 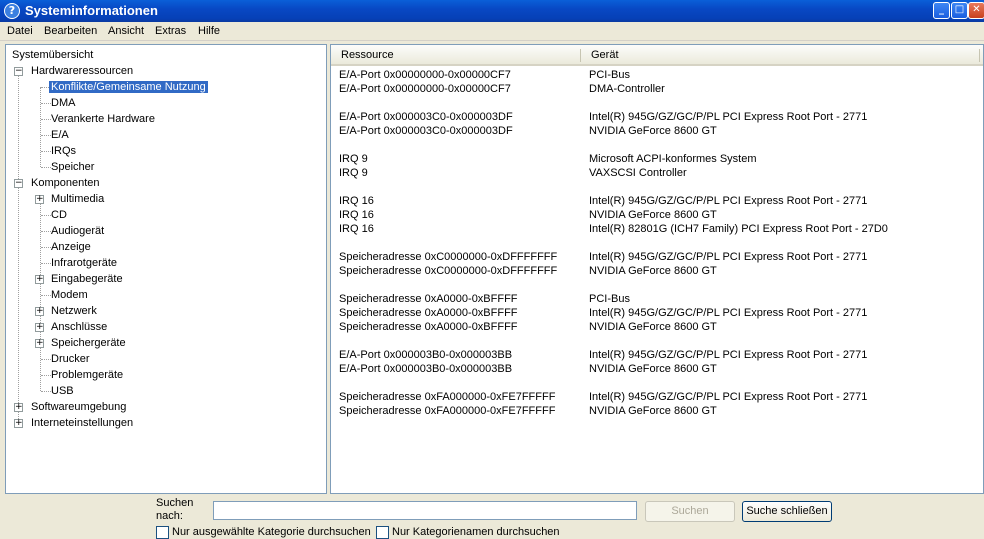 I want to click on menu-extras: Extras, so click(x=170, y=31).